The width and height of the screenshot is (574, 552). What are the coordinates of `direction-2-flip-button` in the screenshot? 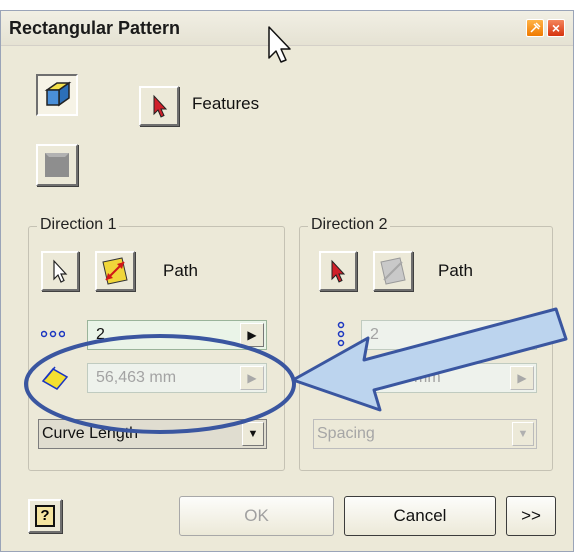 It's located at (393, 271).